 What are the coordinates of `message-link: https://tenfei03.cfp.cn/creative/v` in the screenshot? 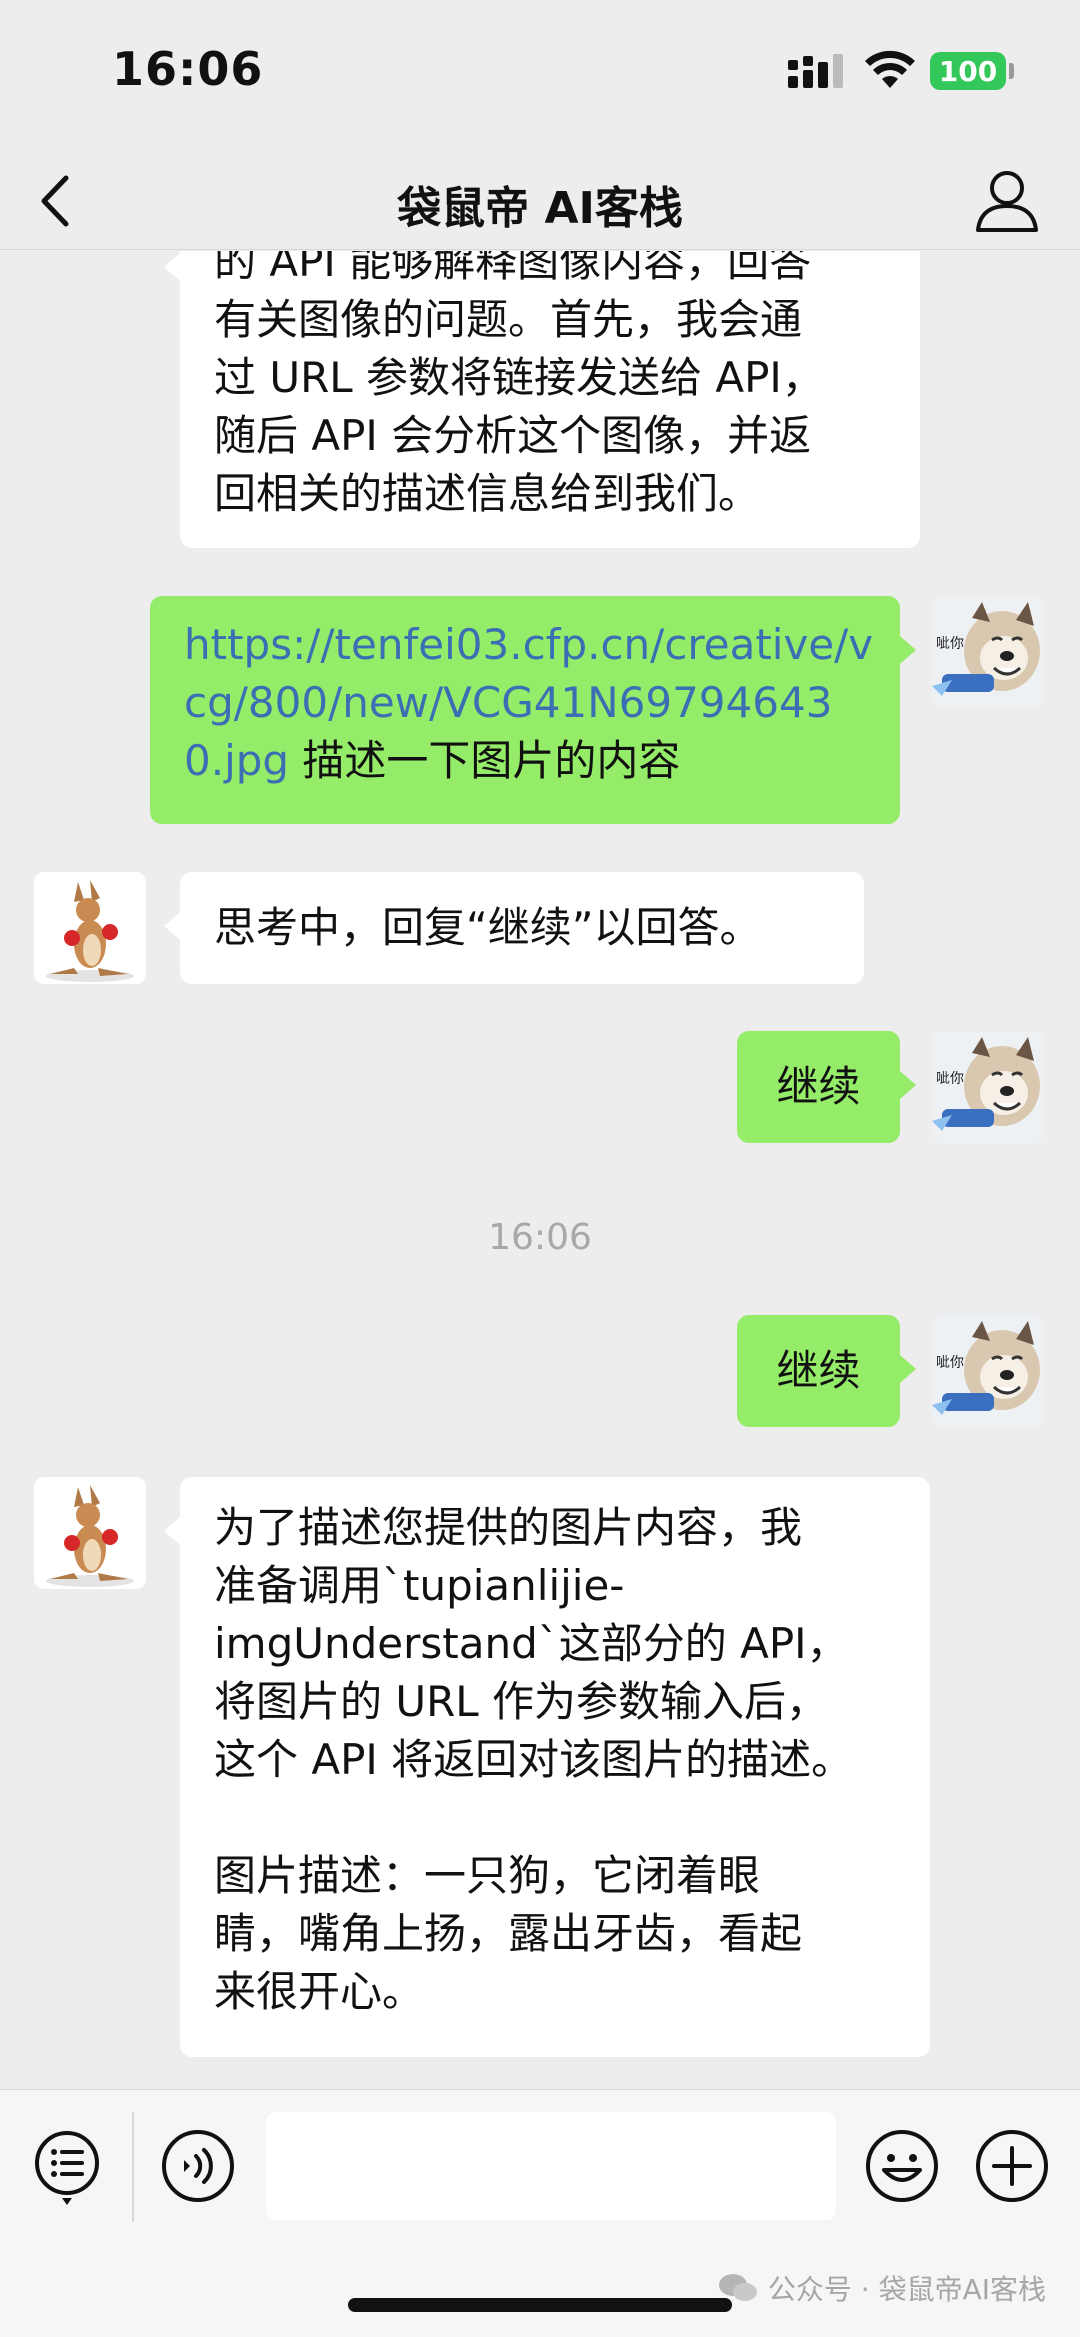 It's located at (528, 645).